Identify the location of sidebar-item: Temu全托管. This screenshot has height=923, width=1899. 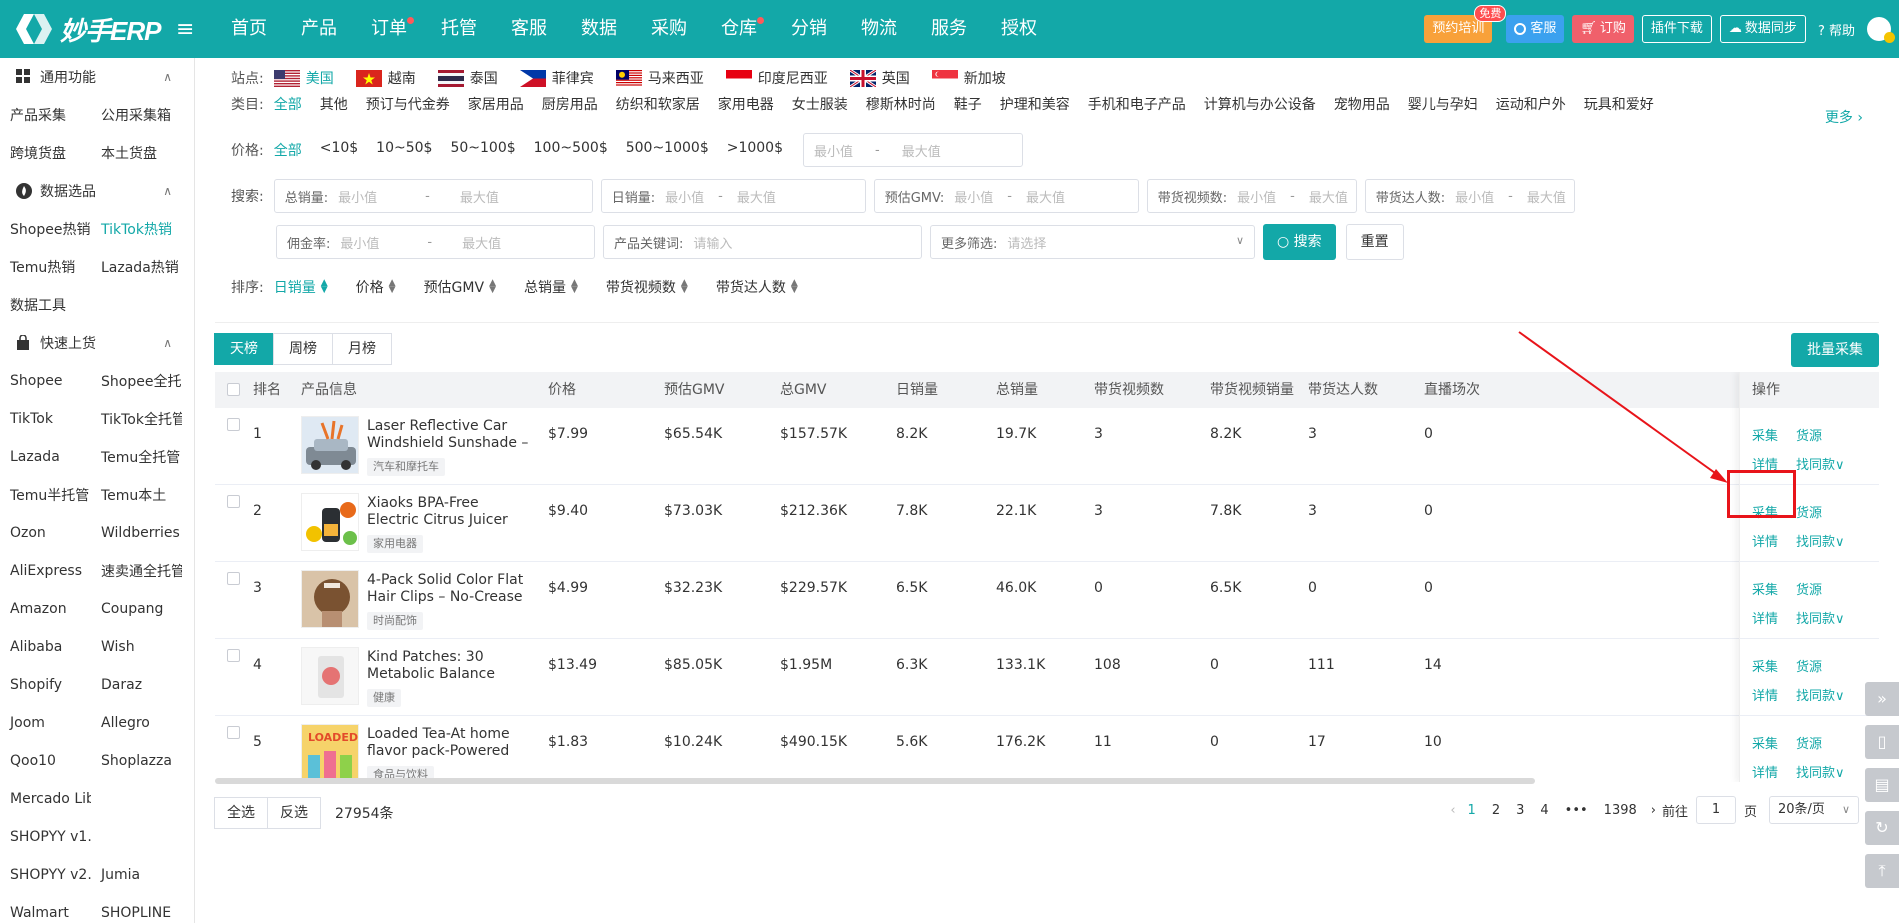
(136, 457).